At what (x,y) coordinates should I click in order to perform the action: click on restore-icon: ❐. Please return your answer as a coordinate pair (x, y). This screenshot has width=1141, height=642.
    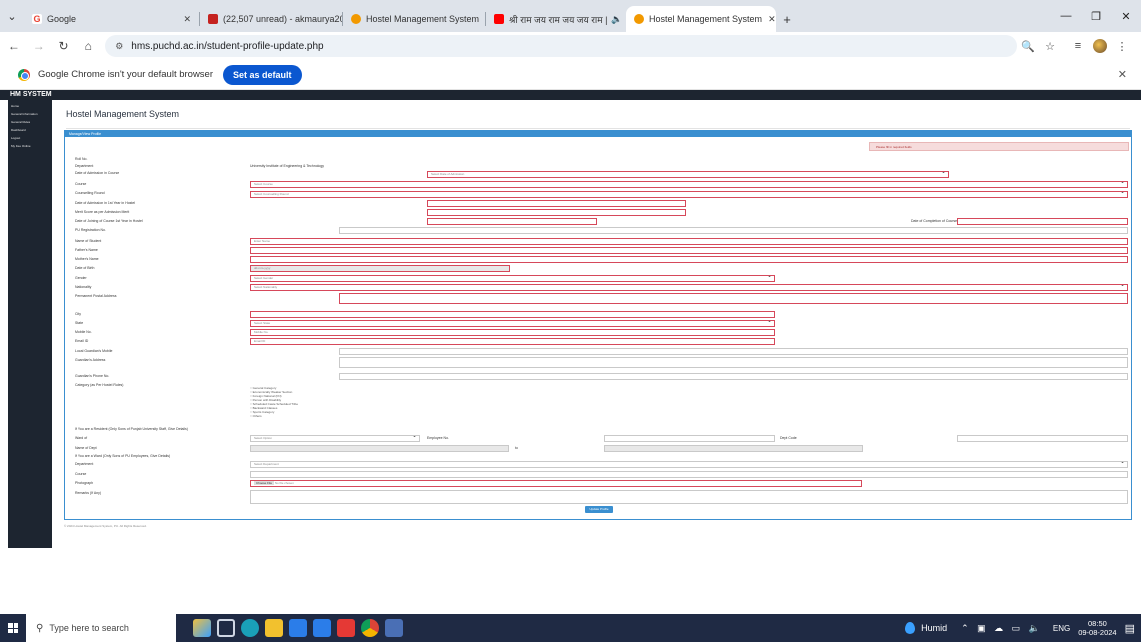
    Looking at the image, I should click on (1096, 16).